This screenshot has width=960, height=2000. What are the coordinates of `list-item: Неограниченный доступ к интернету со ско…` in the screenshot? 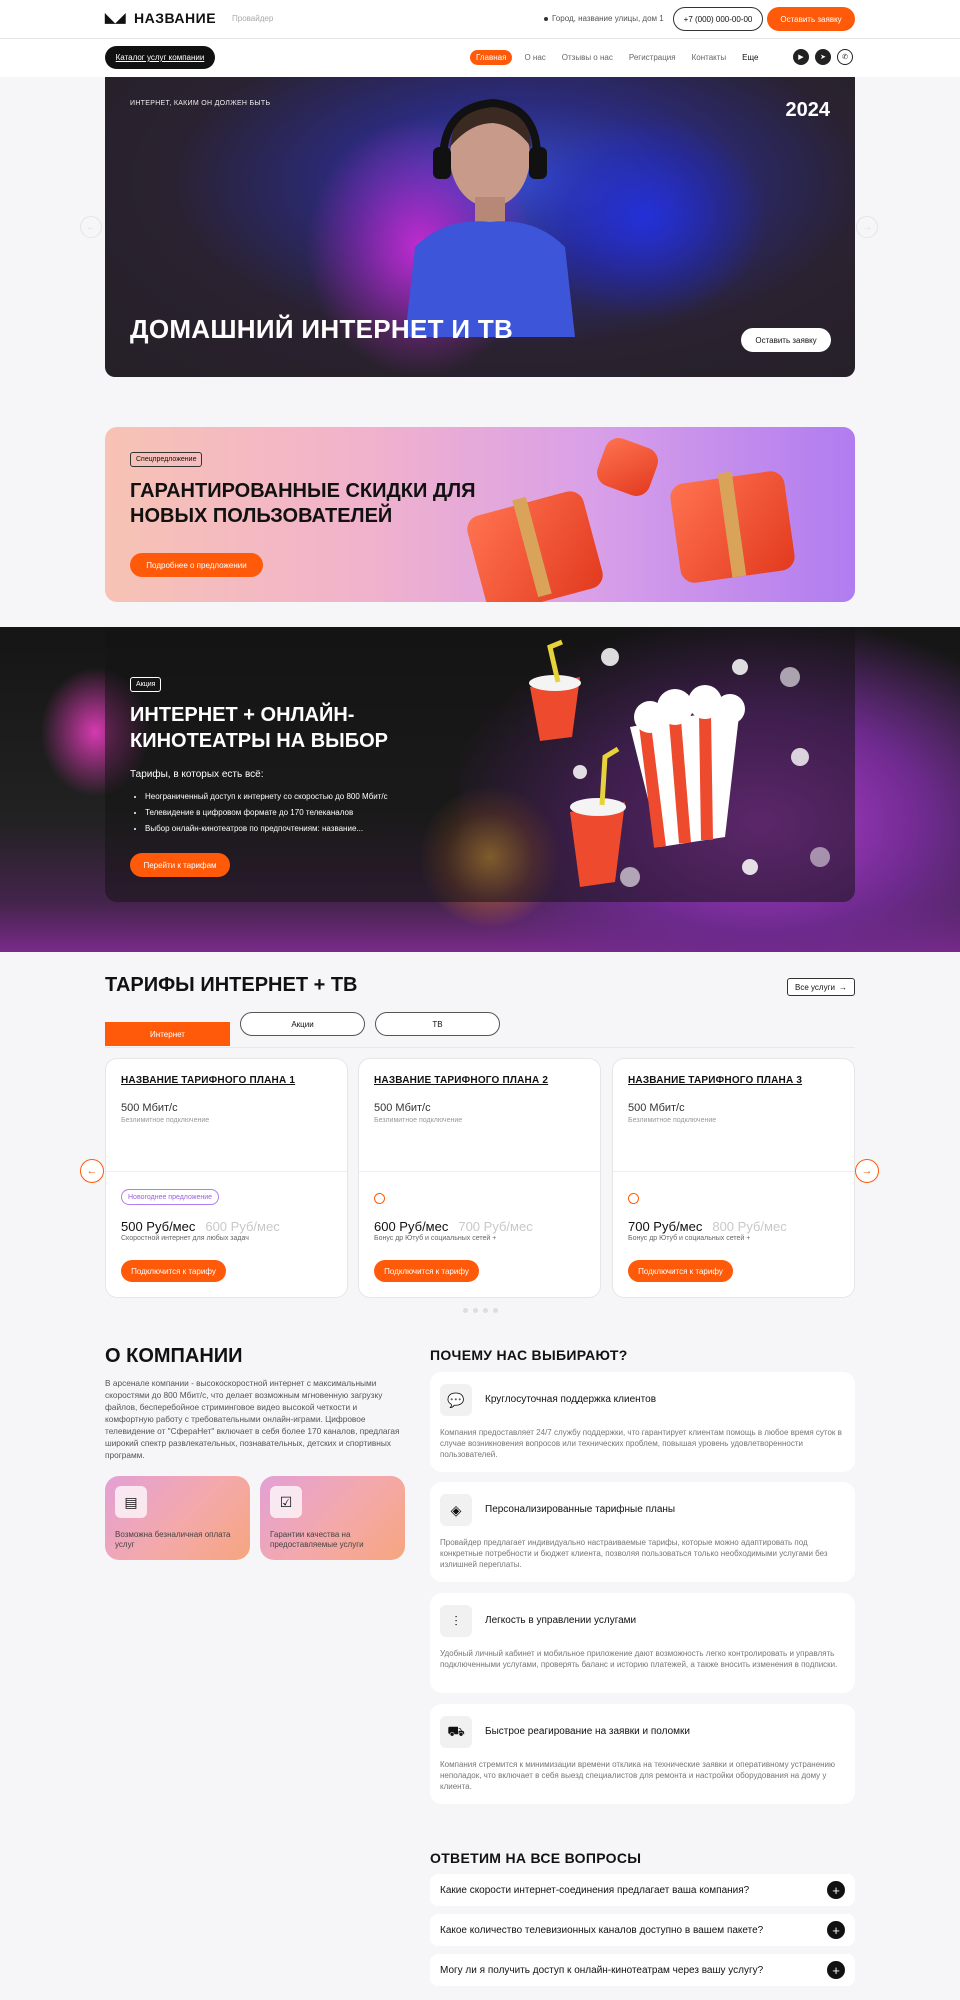 It's located at (266, 797).